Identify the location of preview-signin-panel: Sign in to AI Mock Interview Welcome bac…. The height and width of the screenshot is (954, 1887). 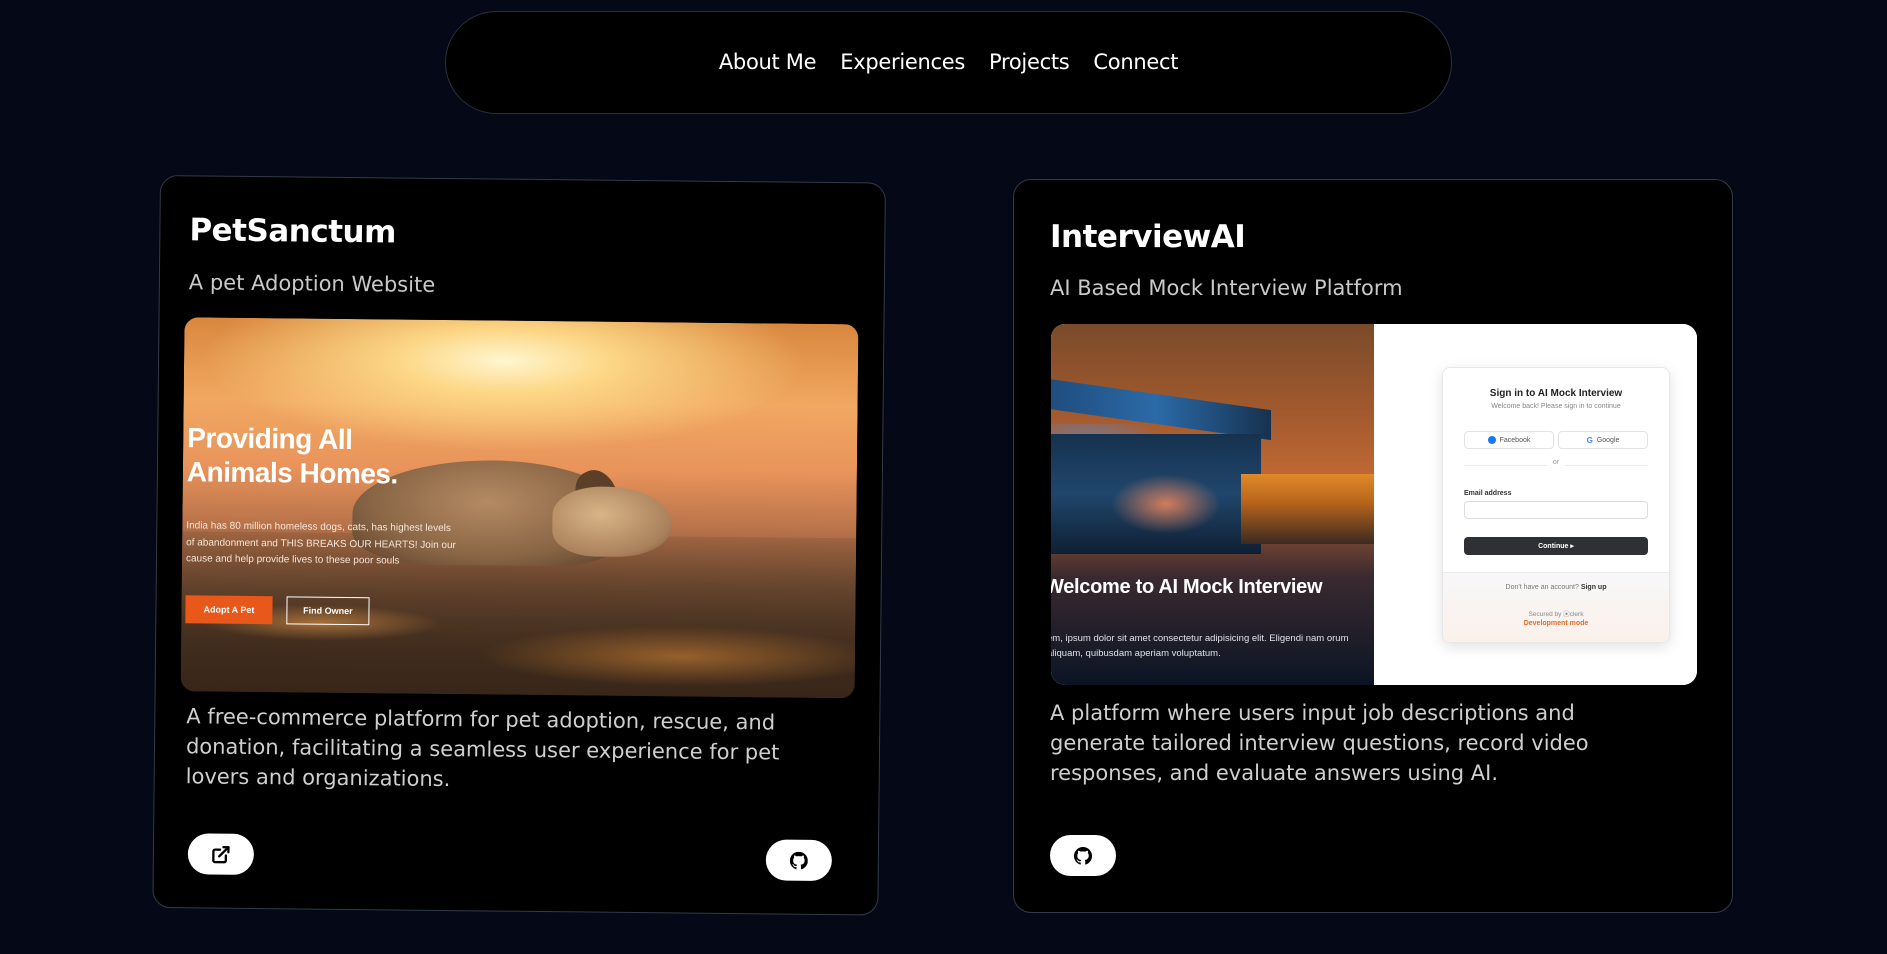
(1535, 504).